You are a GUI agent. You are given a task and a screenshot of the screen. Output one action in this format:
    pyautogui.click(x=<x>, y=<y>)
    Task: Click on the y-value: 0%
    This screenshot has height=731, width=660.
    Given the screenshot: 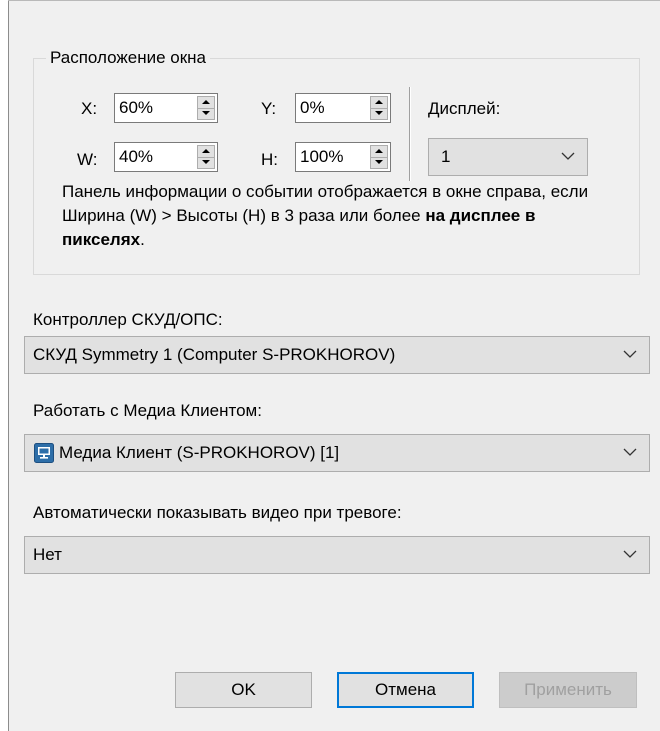 What is the action you would take?
    pyautogui.click(x=312, y=108)
    